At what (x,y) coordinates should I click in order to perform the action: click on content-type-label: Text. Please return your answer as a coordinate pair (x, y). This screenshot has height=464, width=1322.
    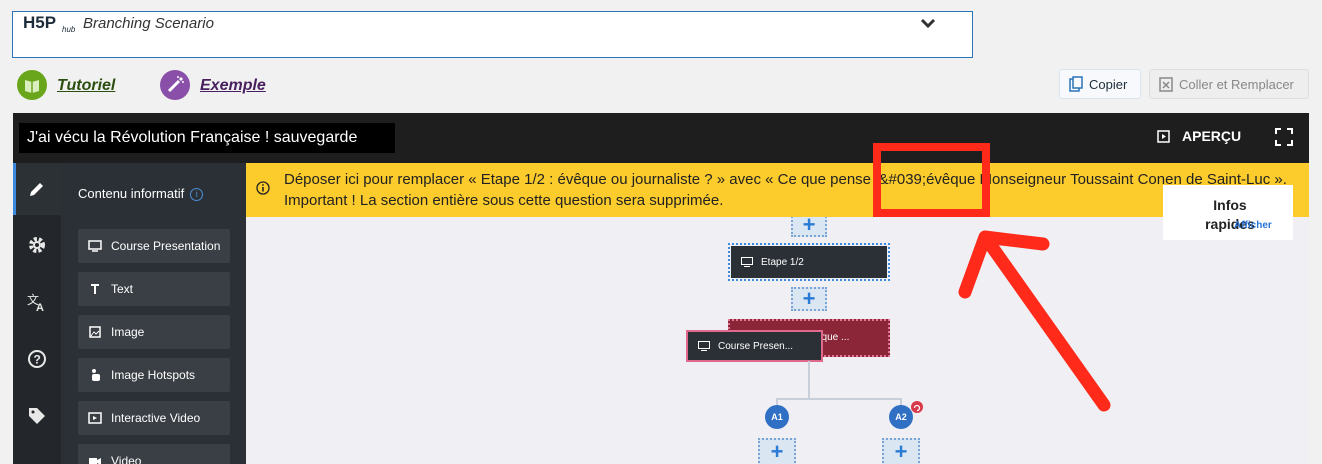
    Looking at the image, I should click on (122, 289).